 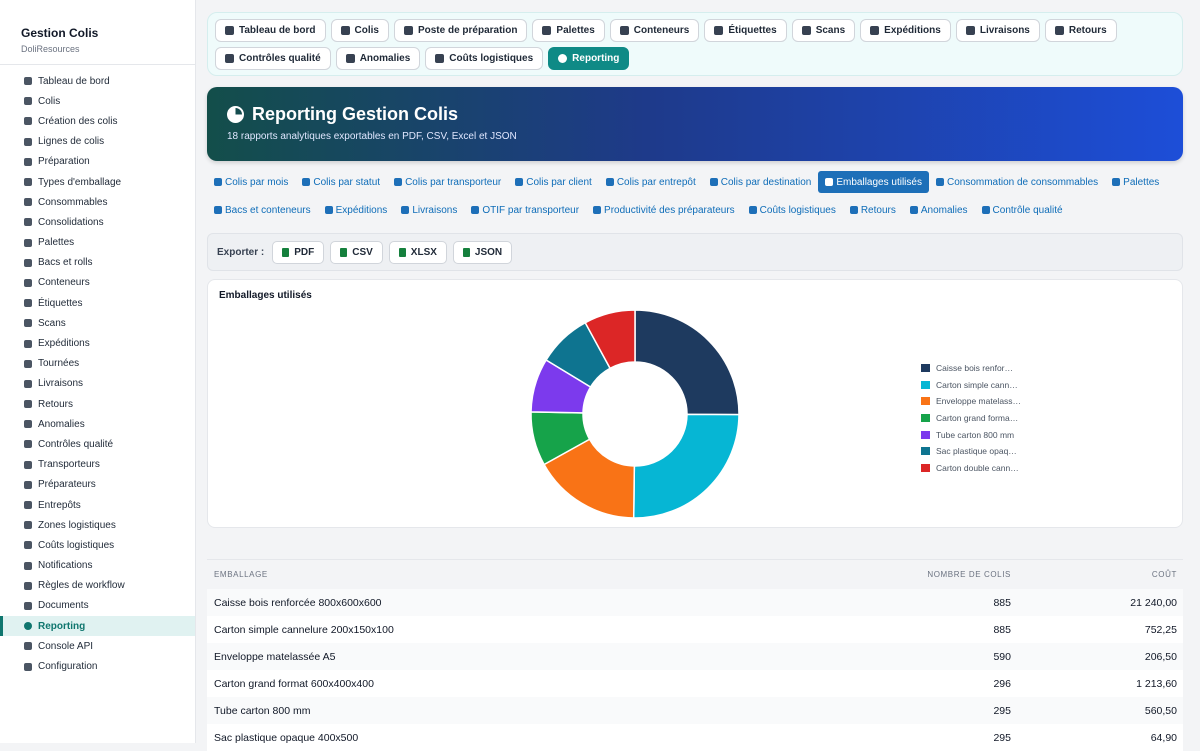 I want to click on nav-tab-livraisons: Livraisons, so click(x=997, y=30).